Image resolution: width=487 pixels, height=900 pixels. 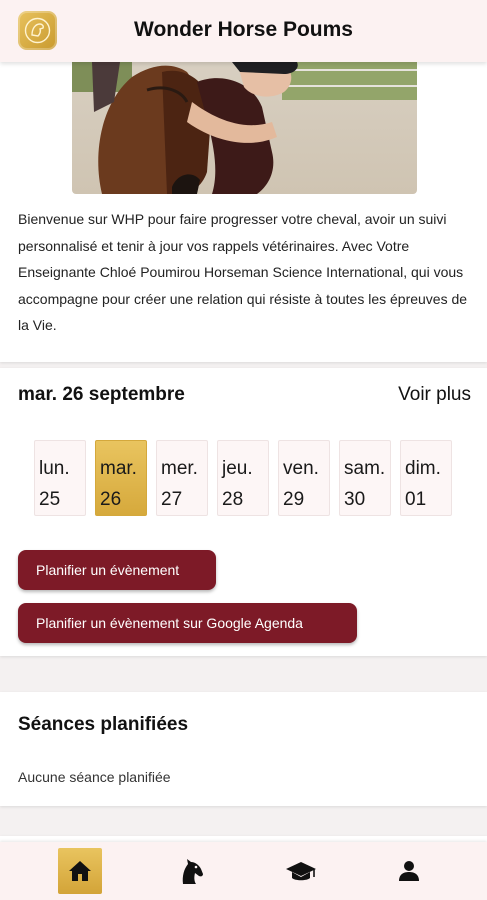 What do you see at coordinates (244, 128) in the screenshot?
I see `hero-image` at bounding box center [244, 128].